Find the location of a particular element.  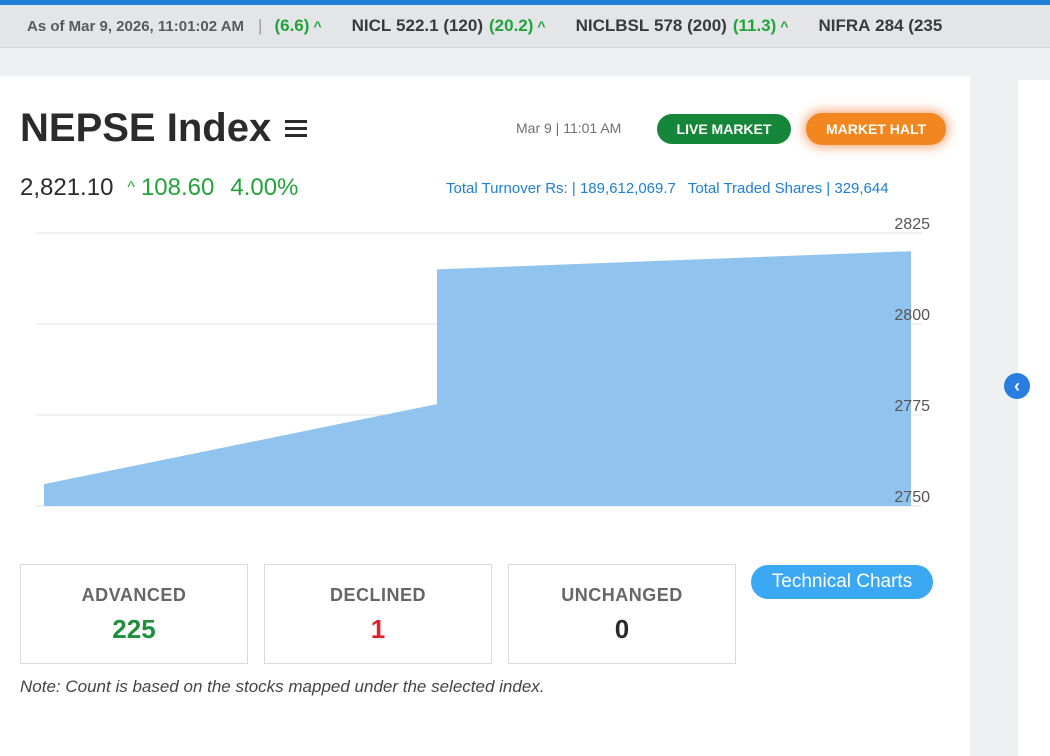

unchanged-label: UNCHANGED is located at coordinates (622, 595).